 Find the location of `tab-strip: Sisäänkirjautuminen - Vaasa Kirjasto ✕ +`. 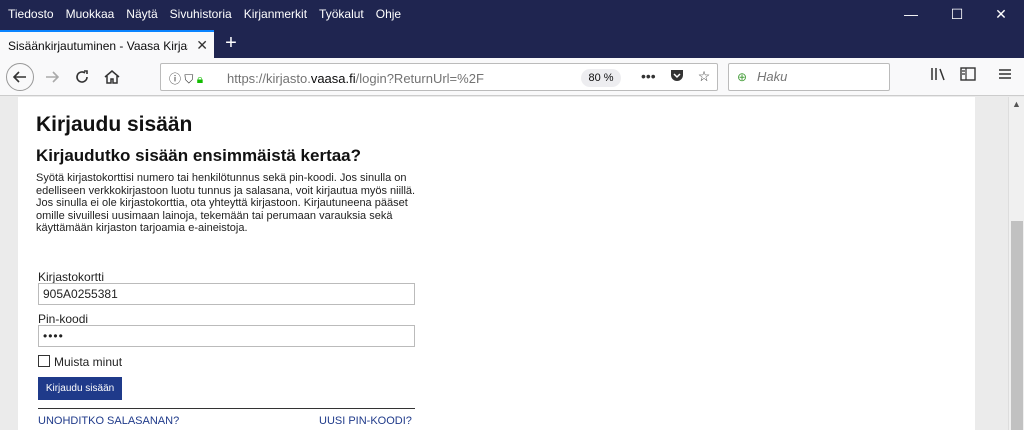

tab-strip: Sisäänkirjautuminen - Vaasa Kirjasto ✕ + is located at coordinates (512, 43).